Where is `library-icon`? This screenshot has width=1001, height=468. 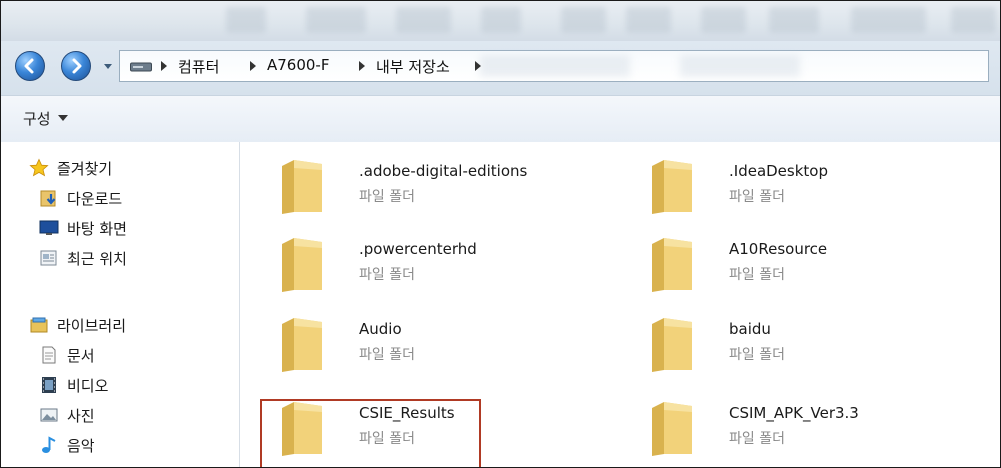 library-icon is located at coordinates (39, 325).